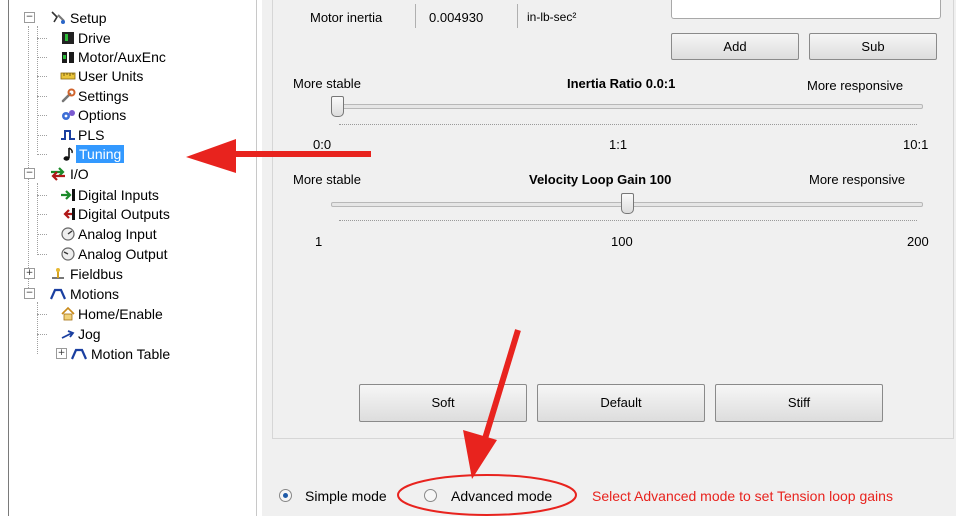  Describe the element at coordinates (735, 46) in the screenshot. I see `add-button: Add` at that location.